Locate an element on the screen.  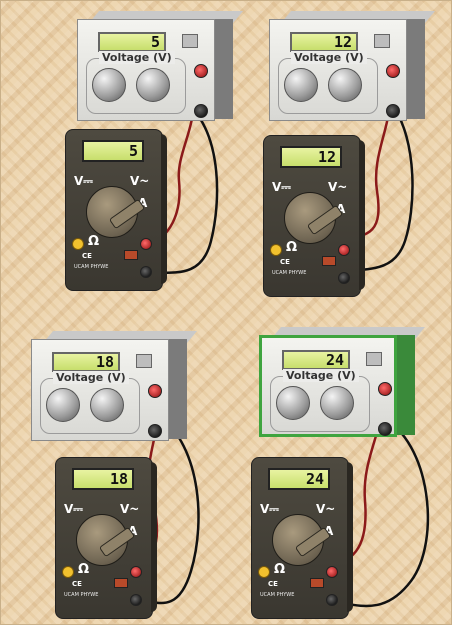
multimeter-3: 18 V⎓ V~ A Ω CE UCAM PHYWE is located at coordinates (106, 538).